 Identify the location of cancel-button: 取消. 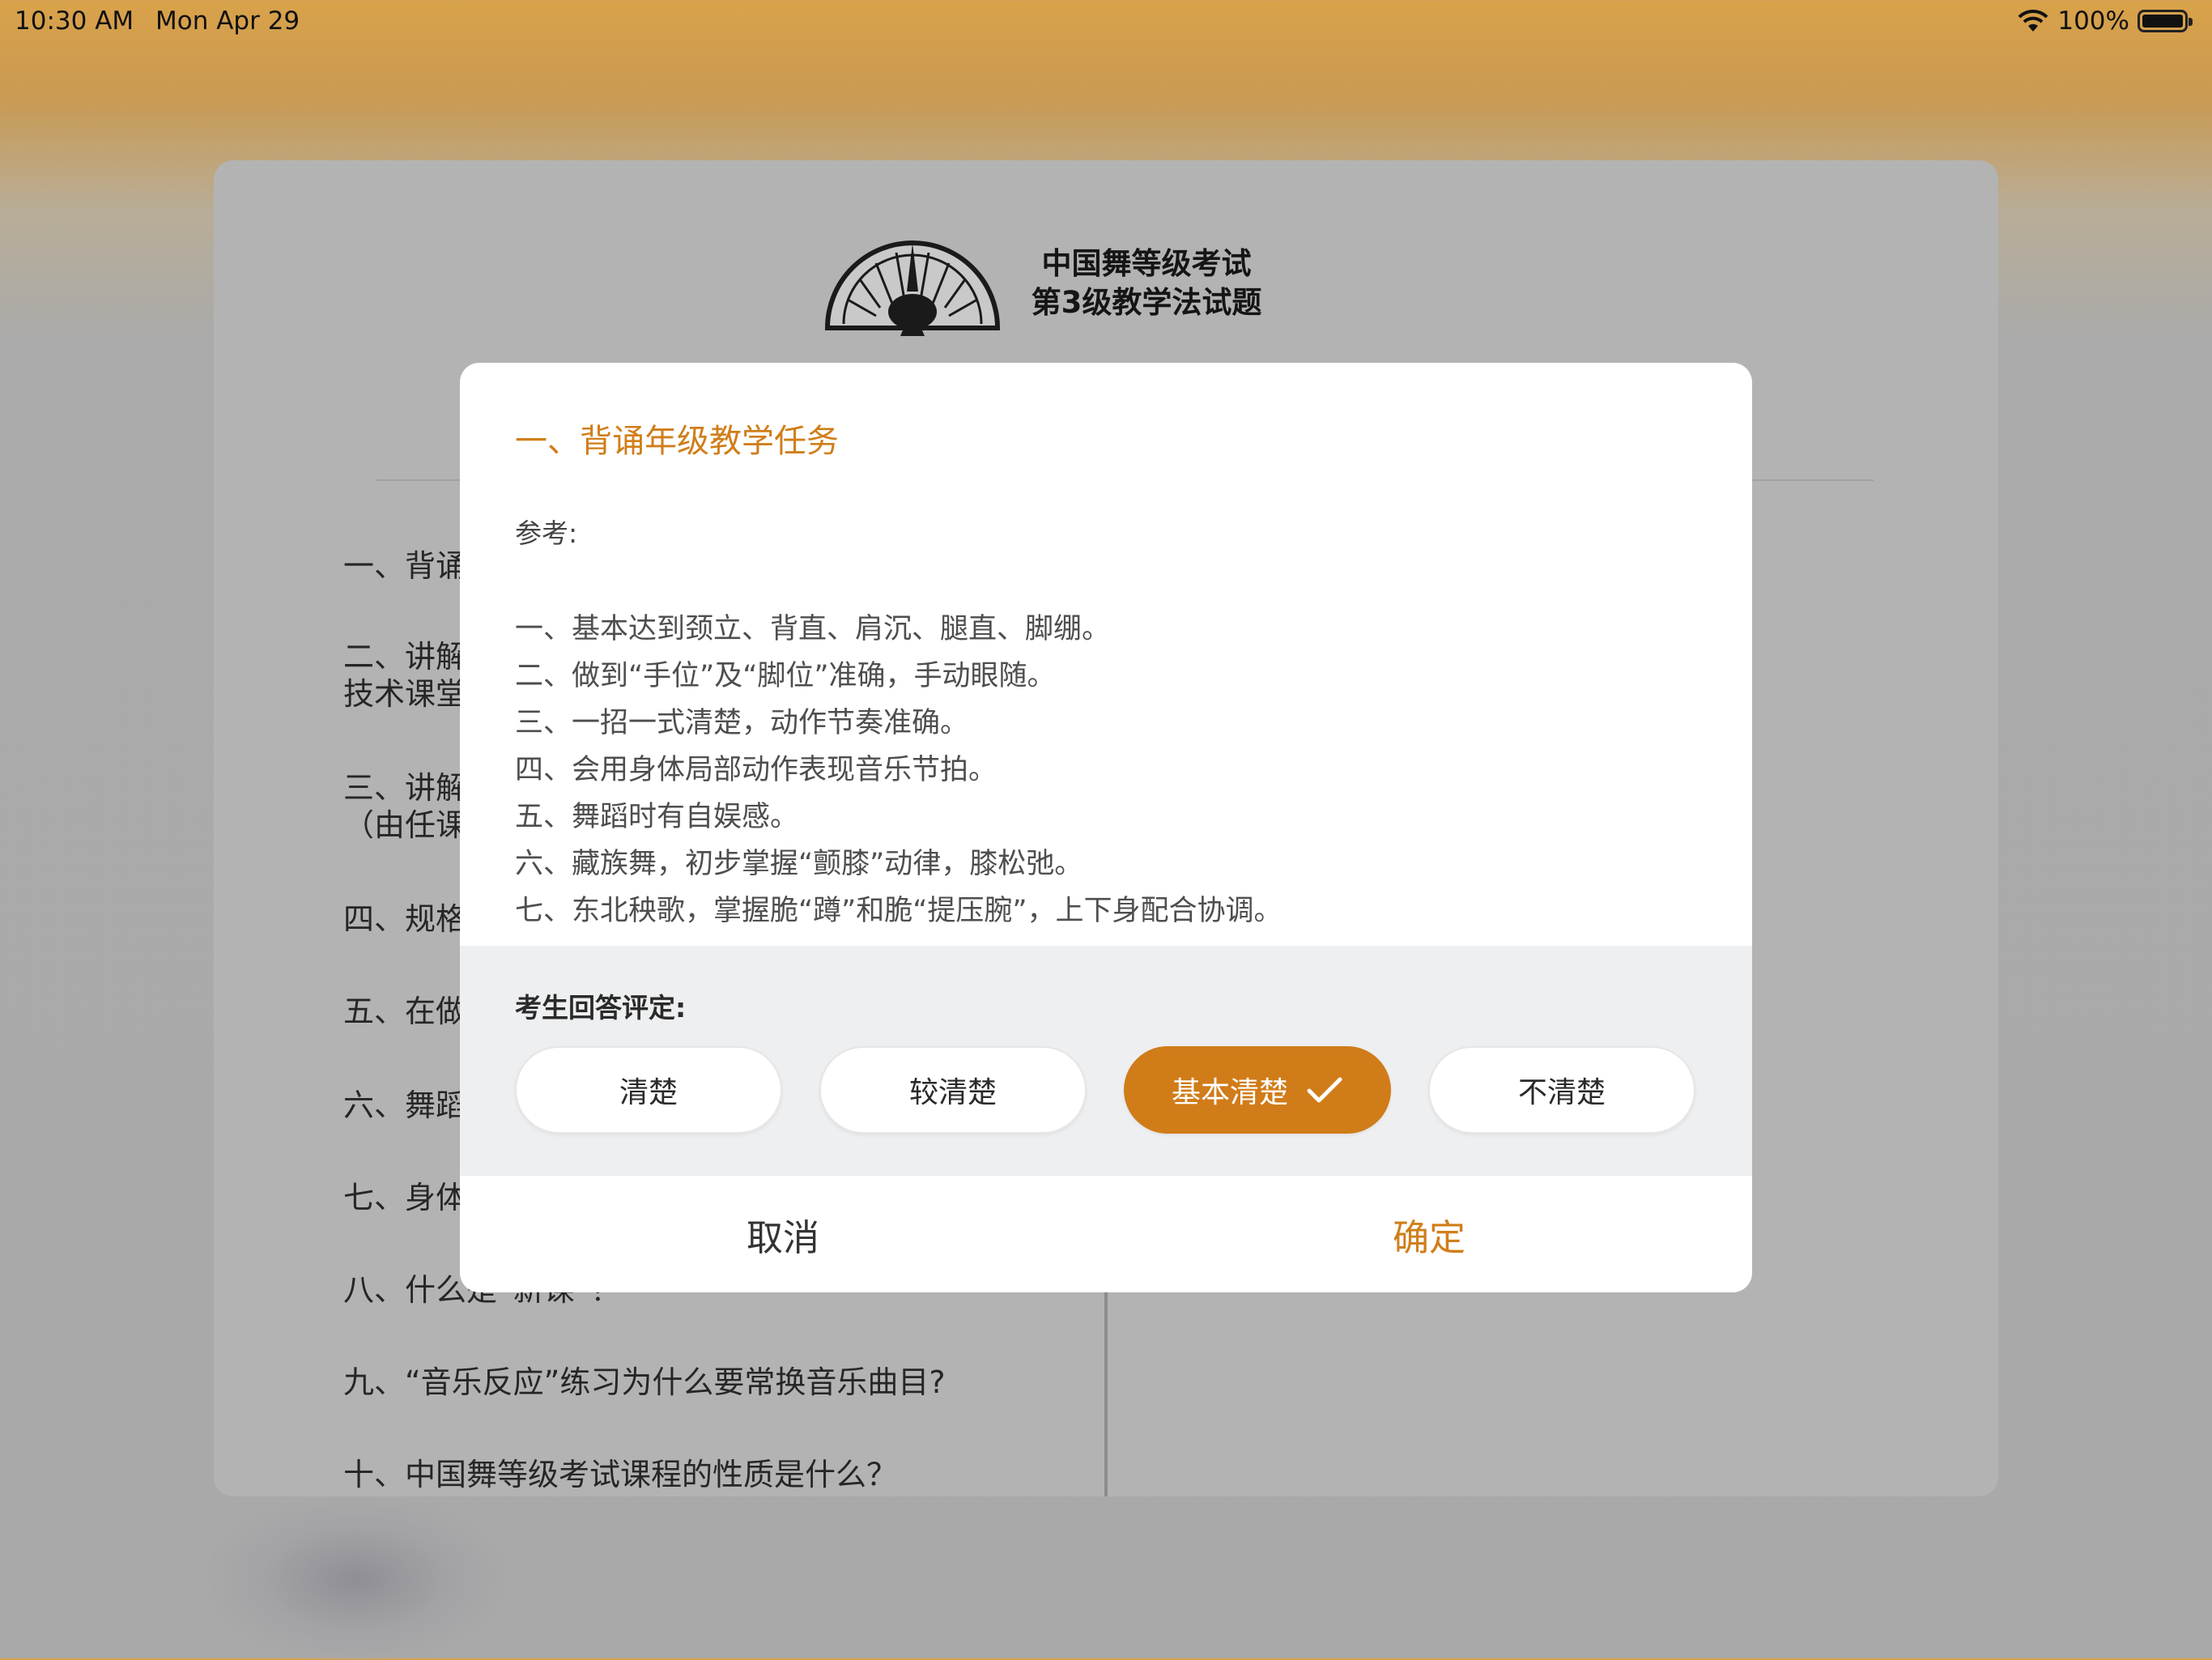
(783, 1234).